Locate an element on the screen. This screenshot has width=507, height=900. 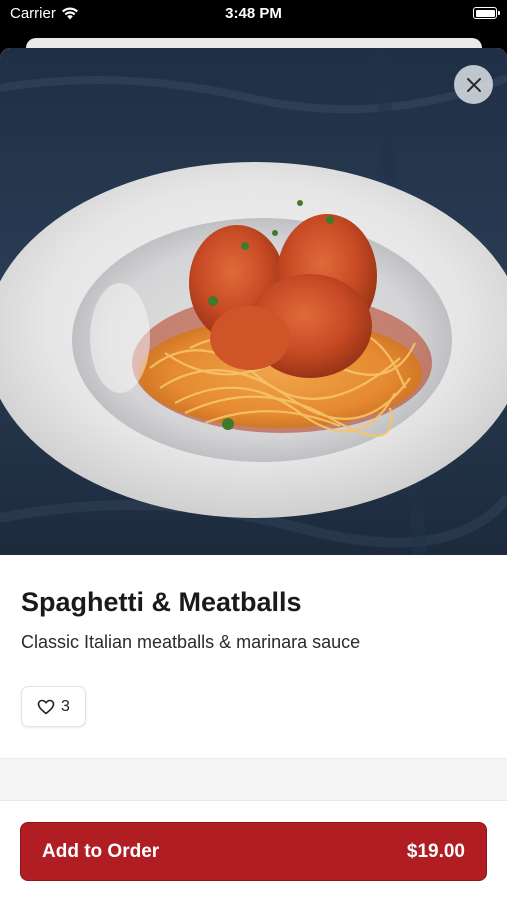
like-count: 3 is located at coordinates (65, 706).